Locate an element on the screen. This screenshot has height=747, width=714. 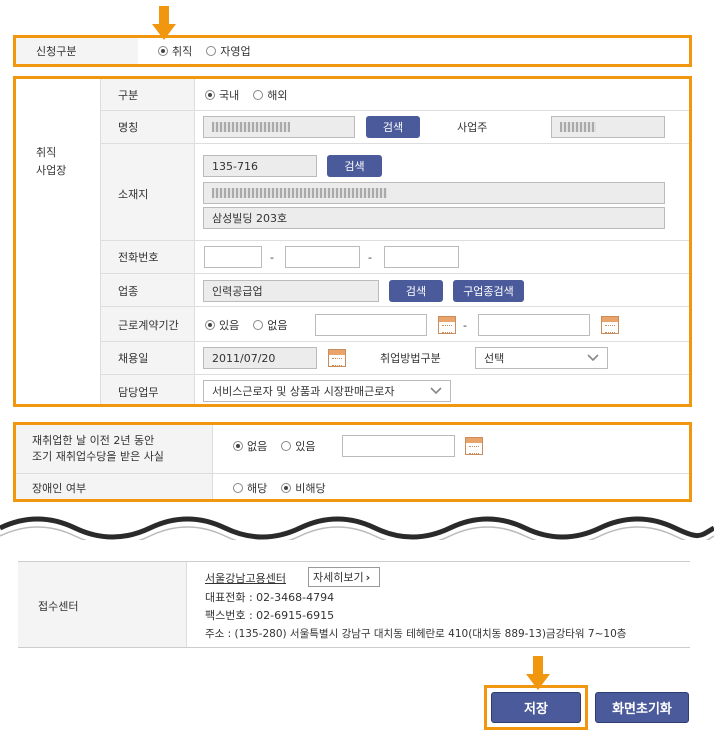
apply-type-radios: 취직 자영업 is located at coordinates (211, 51).